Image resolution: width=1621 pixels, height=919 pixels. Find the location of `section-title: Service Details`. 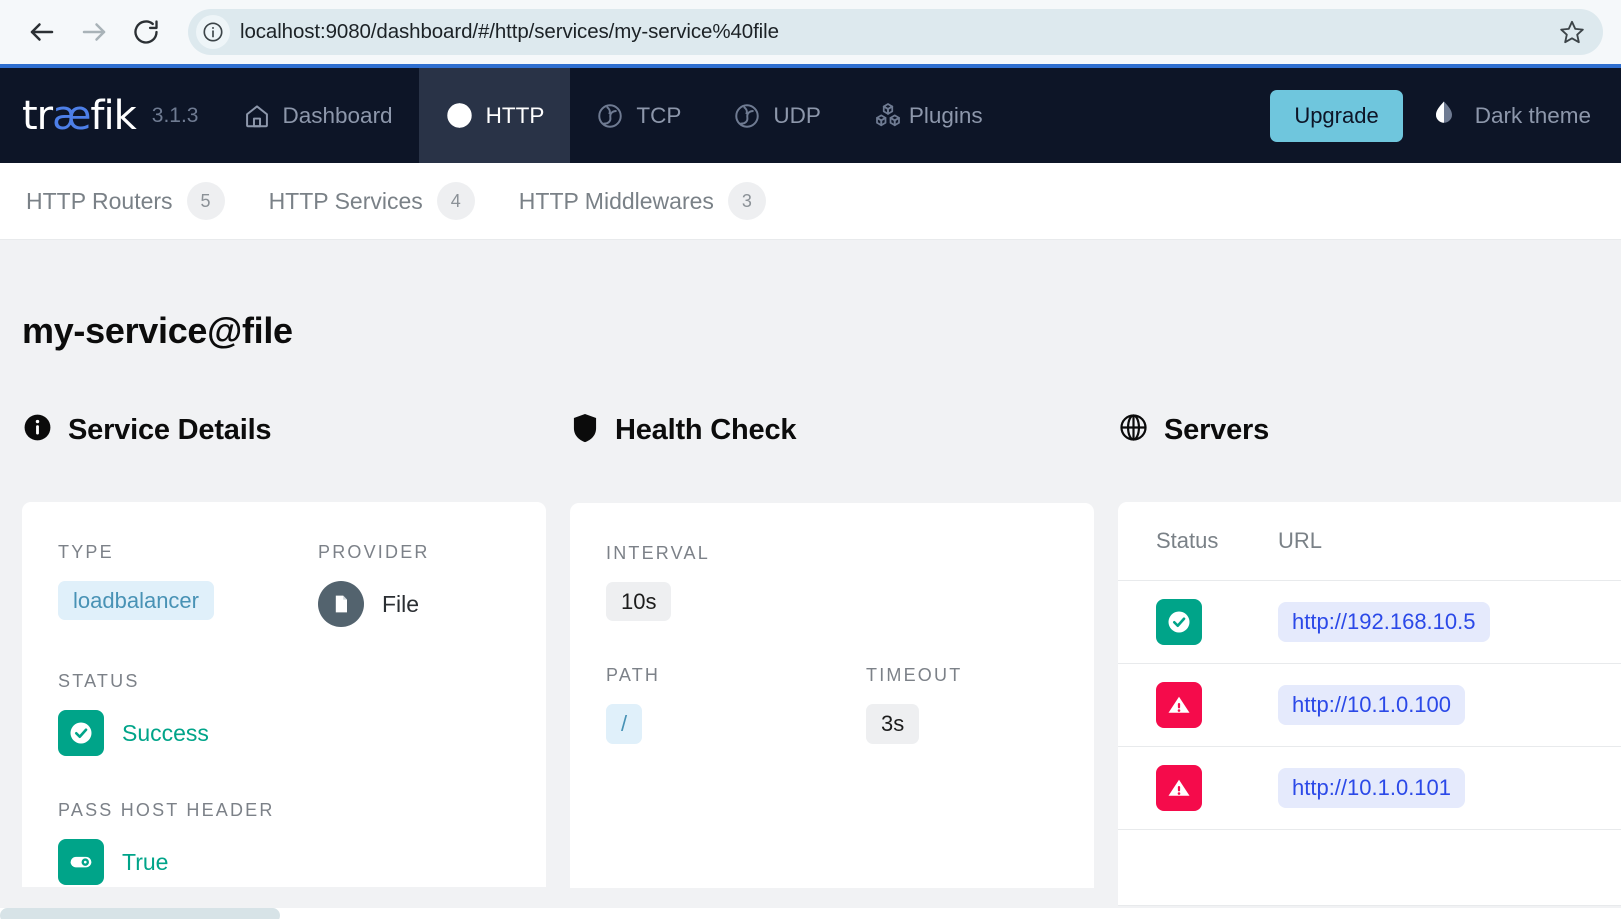

section-title: Service Details is located at coordinates (170, 429).